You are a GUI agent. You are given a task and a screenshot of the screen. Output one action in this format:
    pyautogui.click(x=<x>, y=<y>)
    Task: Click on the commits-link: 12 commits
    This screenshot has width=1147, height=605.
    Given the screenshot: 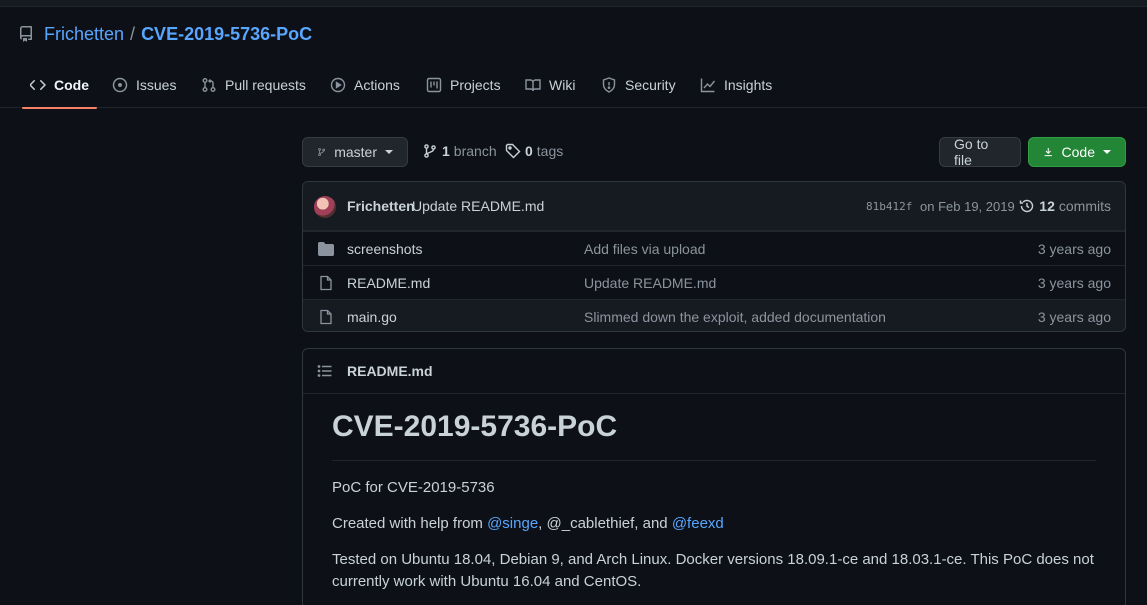 What is the action you would take?
    pyautogui.click(x=1065, y=206)
    